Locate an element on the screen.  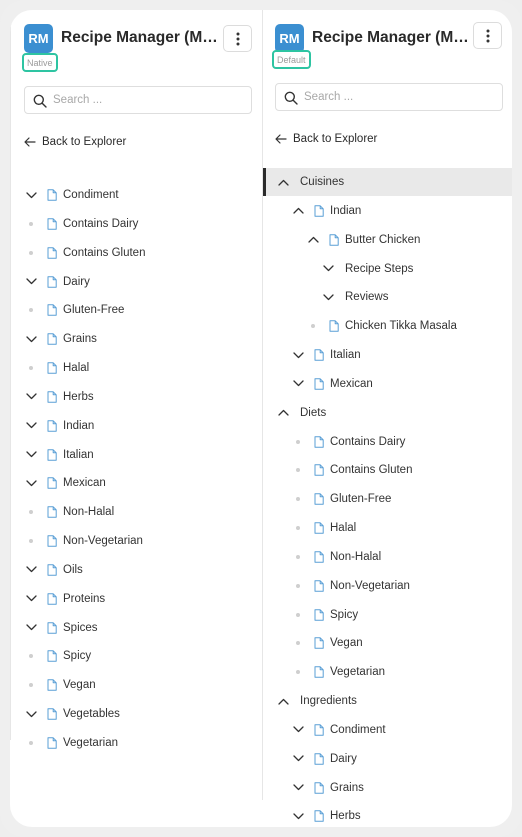
tree-item: Proteins is located at coordinates (136, 599).